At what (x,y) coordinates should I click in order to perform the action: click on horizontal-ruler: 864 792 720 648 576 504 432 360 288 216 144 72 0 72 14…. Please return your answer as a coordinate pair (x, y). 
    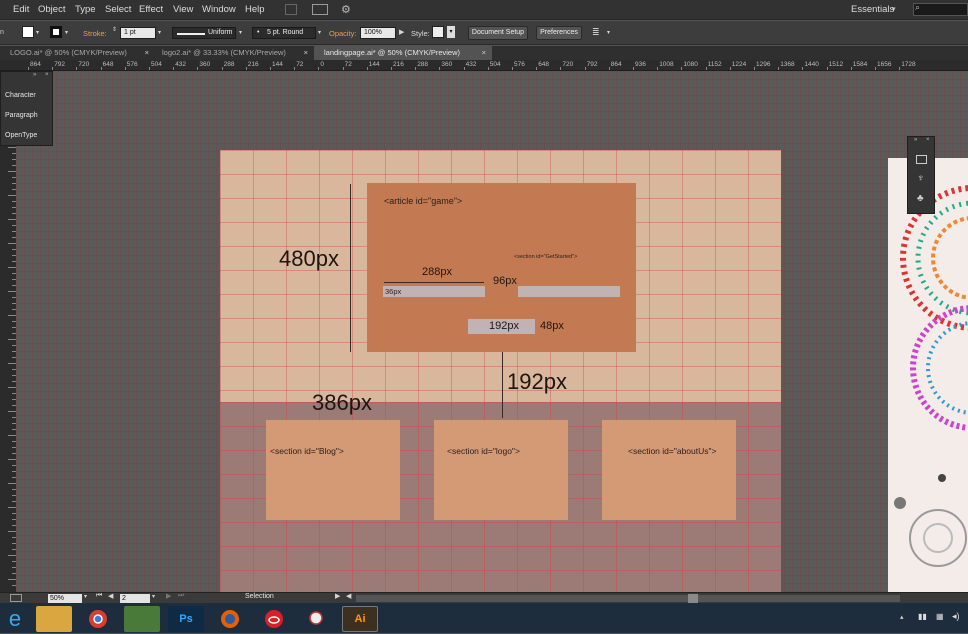
    Looking at the image, I should click on (484, 65).